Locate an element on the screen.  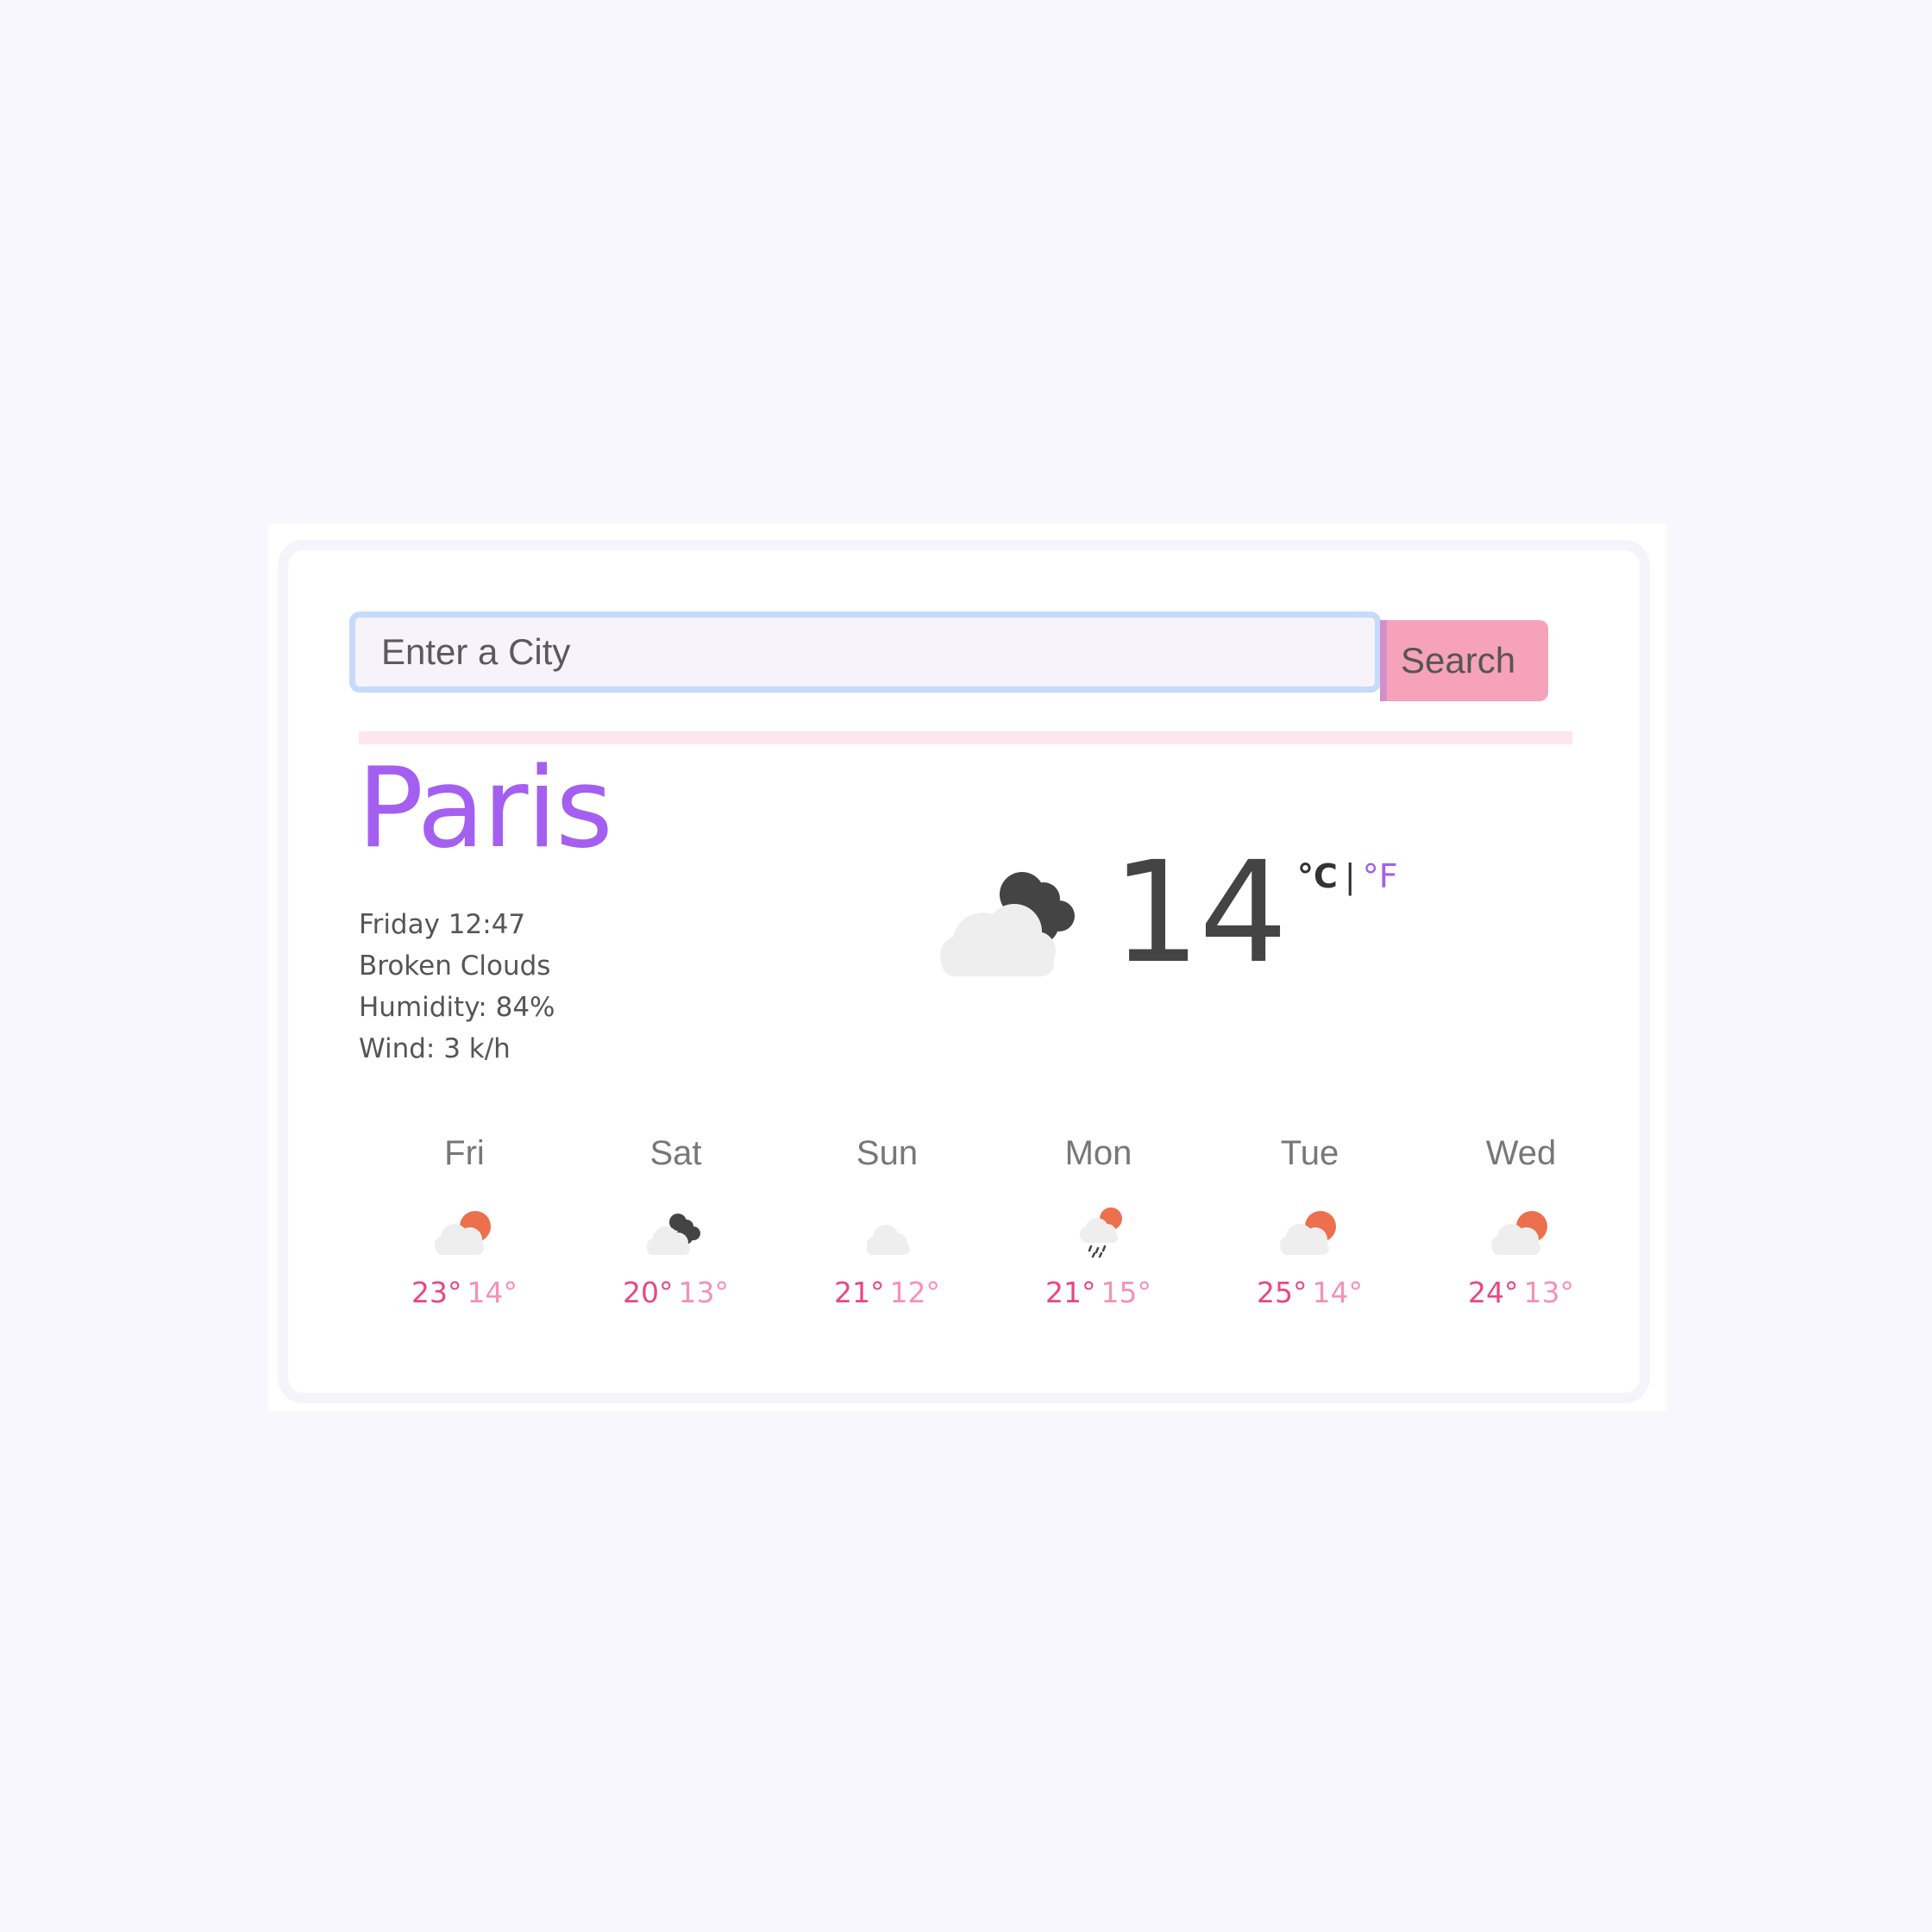
datetime-text: Friday 12:47 is located at coordinates (443, 924).